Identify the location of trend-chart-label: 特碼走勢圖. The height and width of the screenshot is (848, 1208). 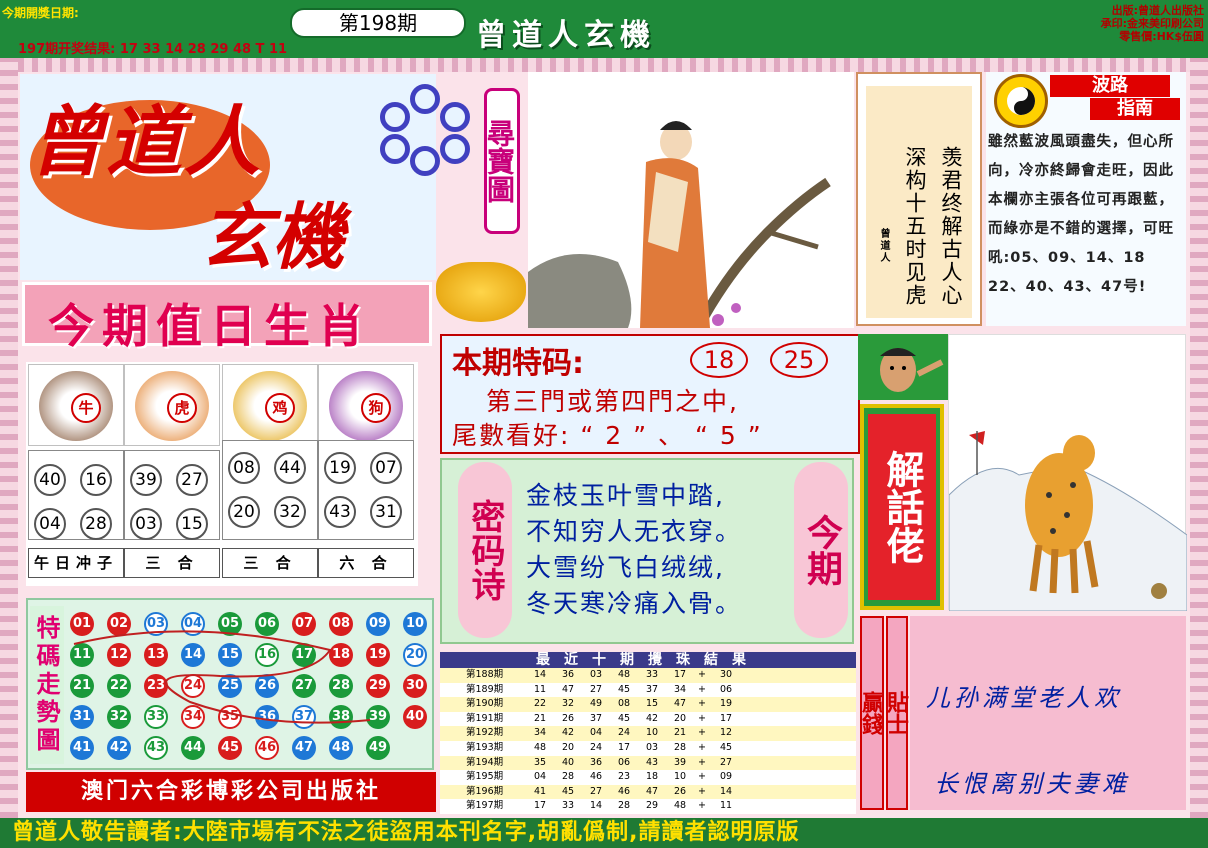
(47, 685).